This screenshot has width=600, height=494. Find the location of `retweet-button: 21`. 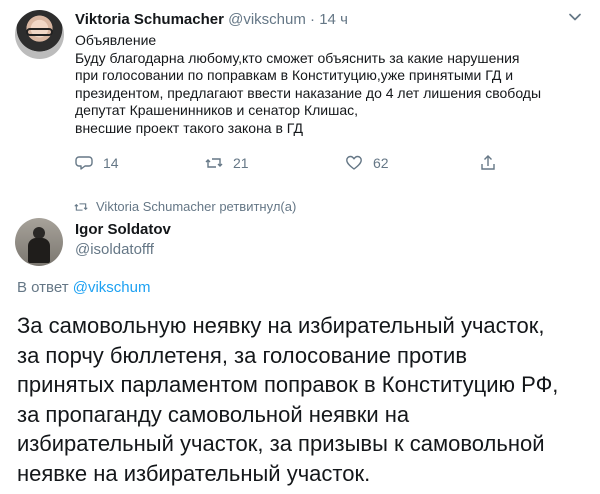

retweet-button: 21 is located at coordinates (227, 163).